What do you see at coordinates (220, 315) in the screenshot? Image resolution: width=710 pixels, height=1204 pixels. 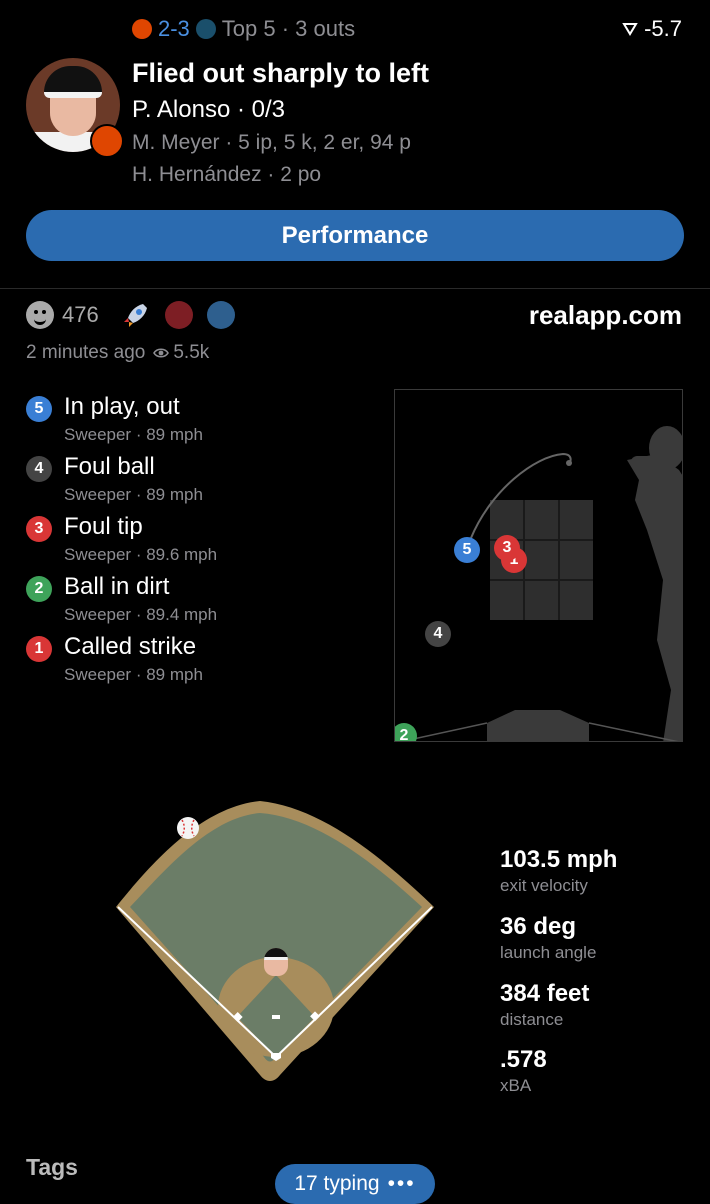 I see `reaction-blue-dot` at bounding box center [220, 315].